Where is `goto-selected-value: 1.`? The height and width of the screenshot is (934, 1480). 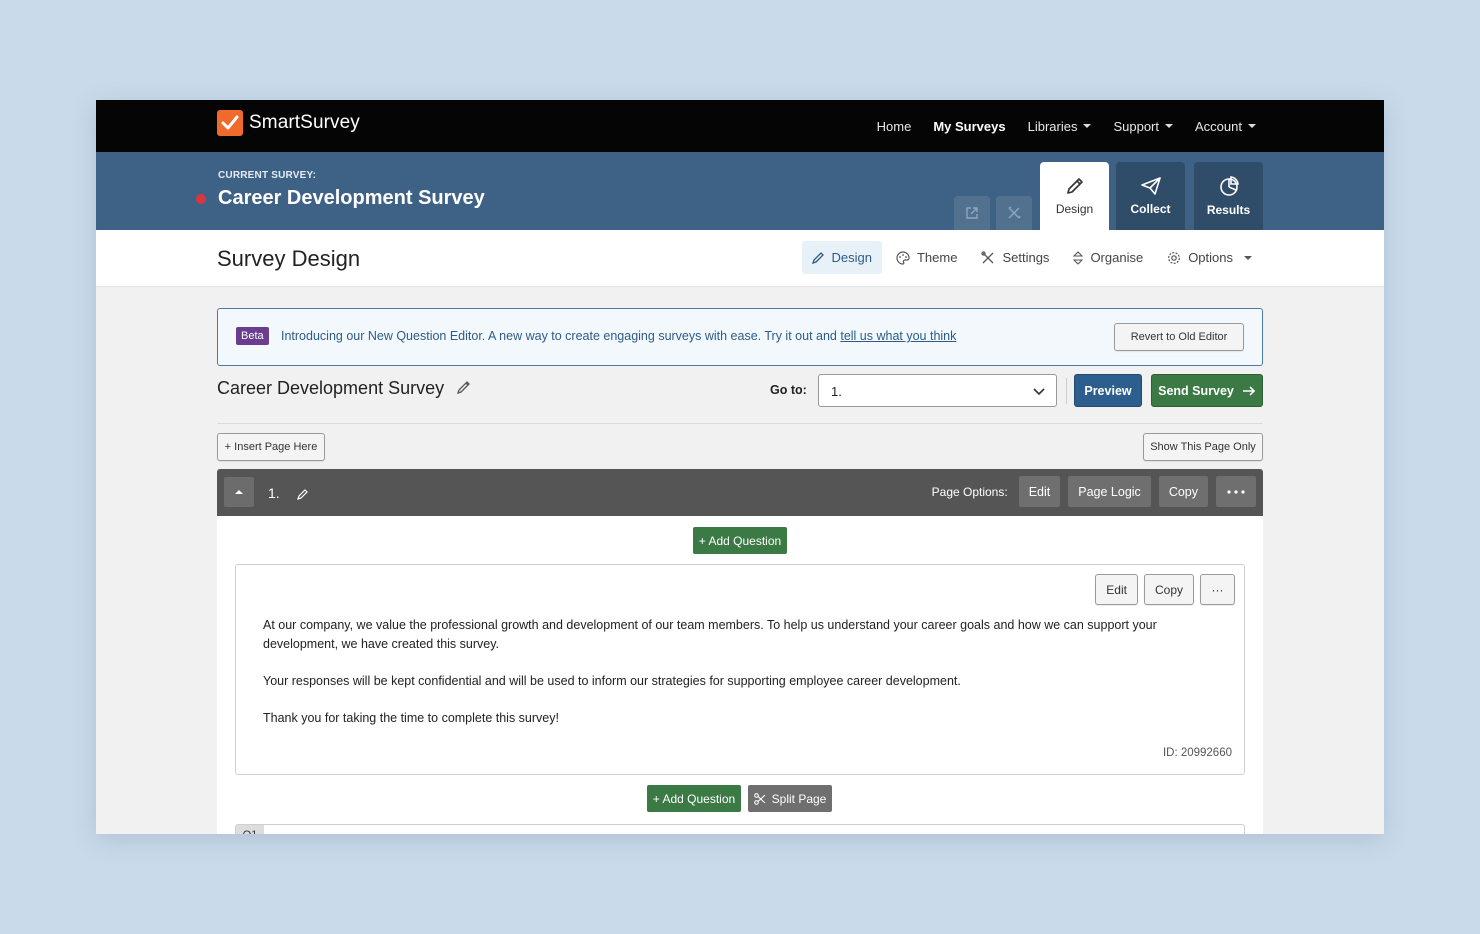 goto-selected-value: 1. is located at coordinates (836, 391).